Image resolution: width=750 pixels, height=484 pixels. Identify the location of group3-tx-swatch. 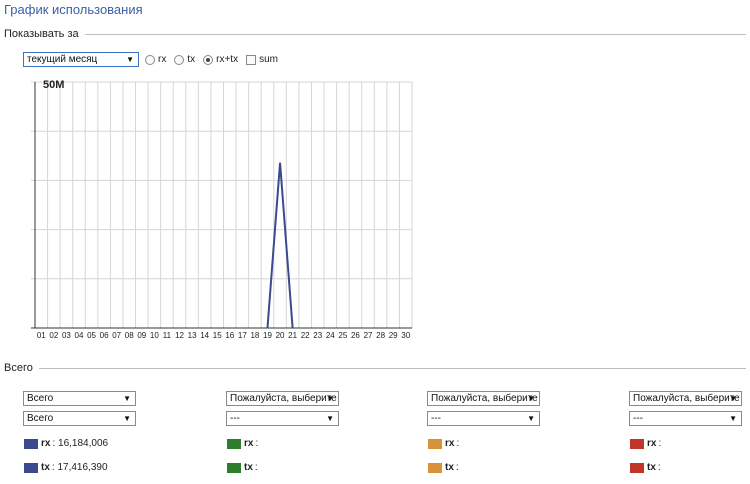
(435, 467).